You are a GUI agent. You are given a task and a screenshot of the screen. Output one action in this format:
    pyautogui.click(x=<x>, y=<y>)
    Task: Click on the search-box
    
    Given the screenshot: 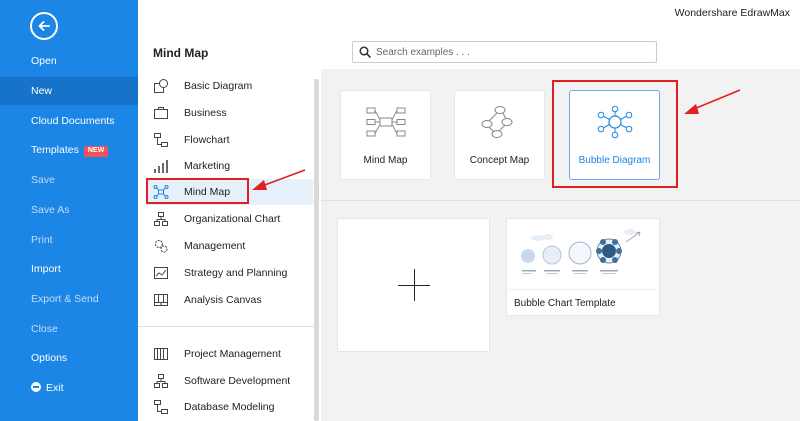 What is the action you would take?
    pyautogui.click(x=504, y=52)
    